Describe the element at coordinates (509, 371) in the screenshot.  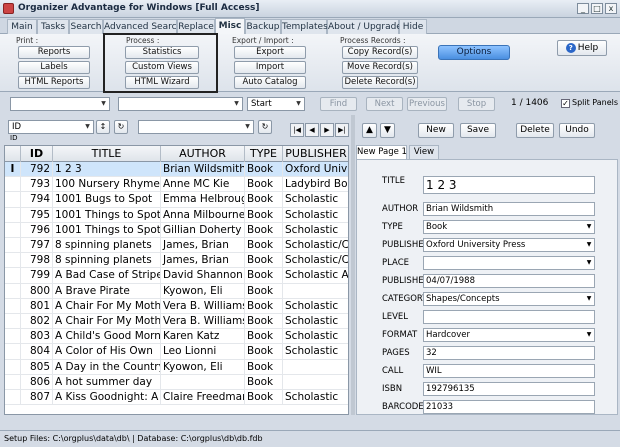
I see `field-call-input: WIL` at that location.